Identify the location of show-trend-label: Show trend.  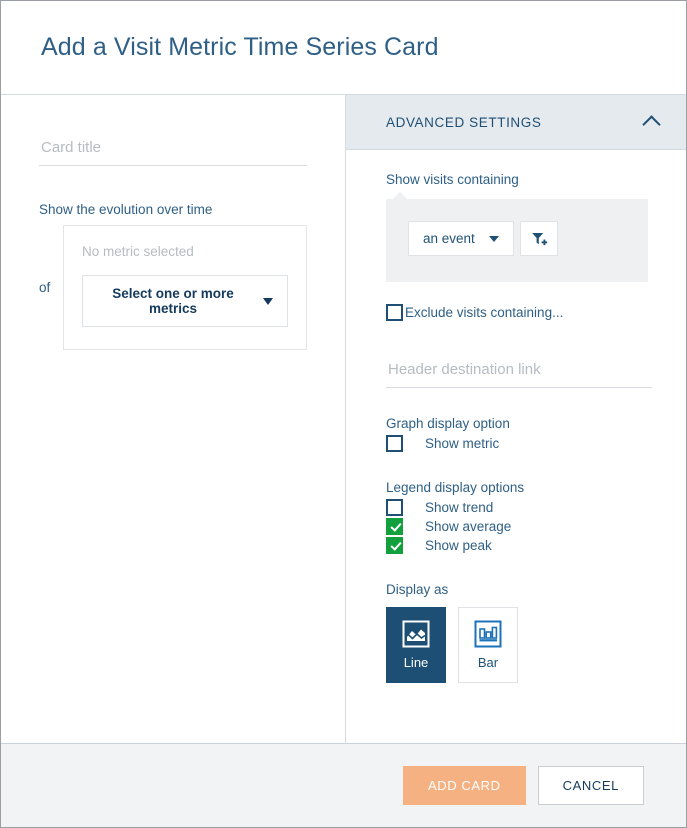
(459, 507).